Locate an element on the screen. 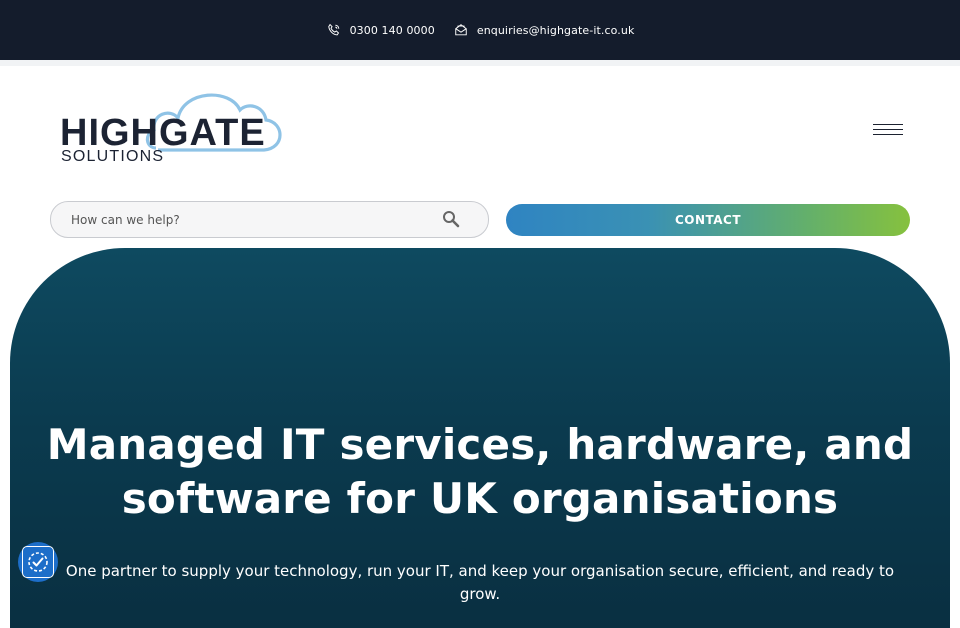 The width and height of the screenshot is (960, 628). hamburger-menu-icon is located at coordinates (888, 130).